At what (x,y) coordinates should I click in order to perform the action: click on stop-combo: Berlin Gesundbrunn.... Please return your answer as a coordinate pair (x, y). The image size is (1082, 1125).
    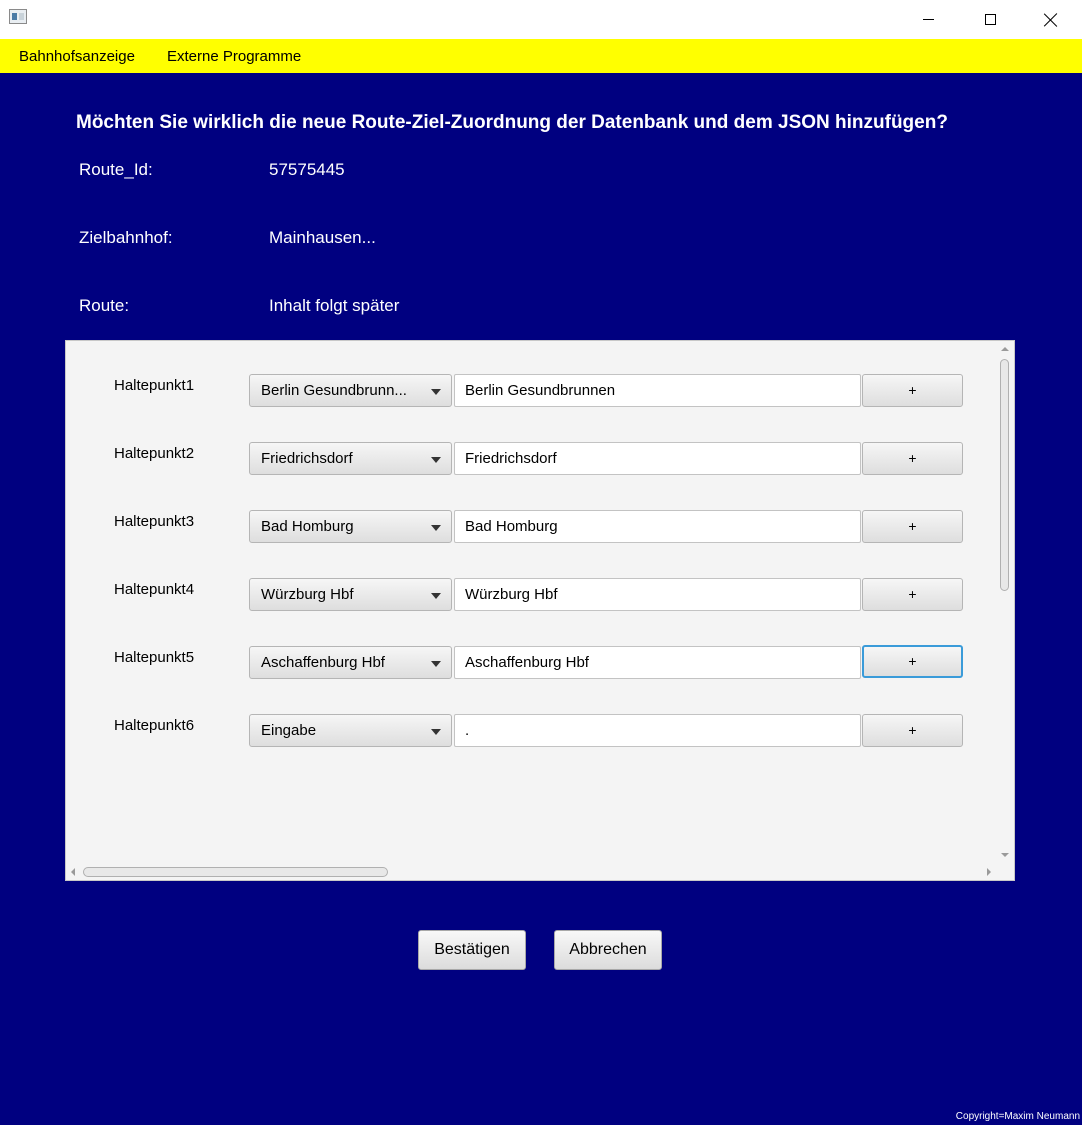
    Looking at the image, I should click on (350, 390).